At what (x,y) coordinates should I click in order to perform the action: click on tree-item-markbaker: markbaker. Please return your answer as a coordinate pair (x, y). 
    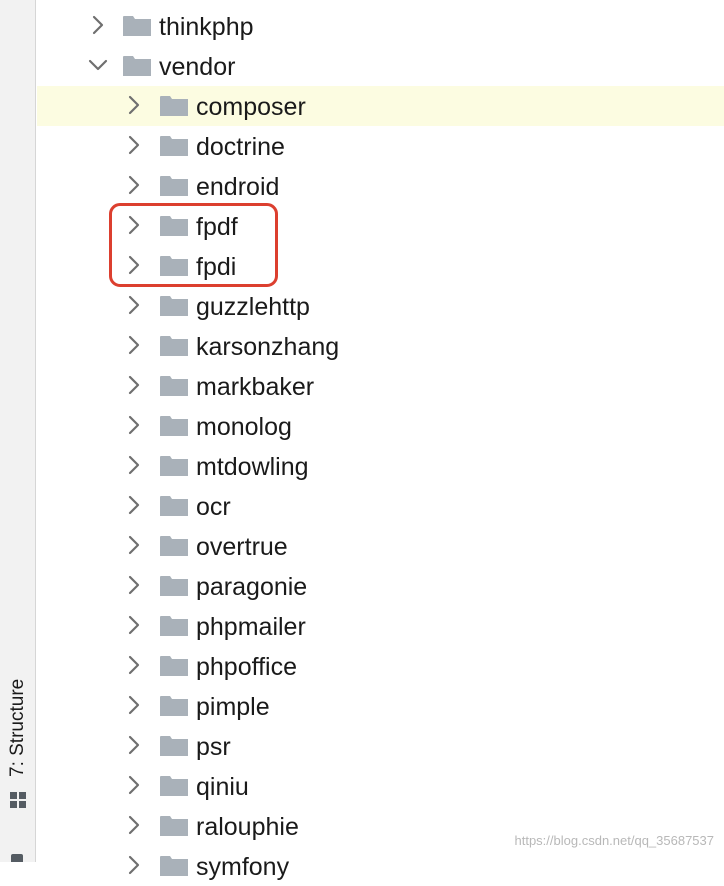
    Looking at the image, I should click on (380, 386).